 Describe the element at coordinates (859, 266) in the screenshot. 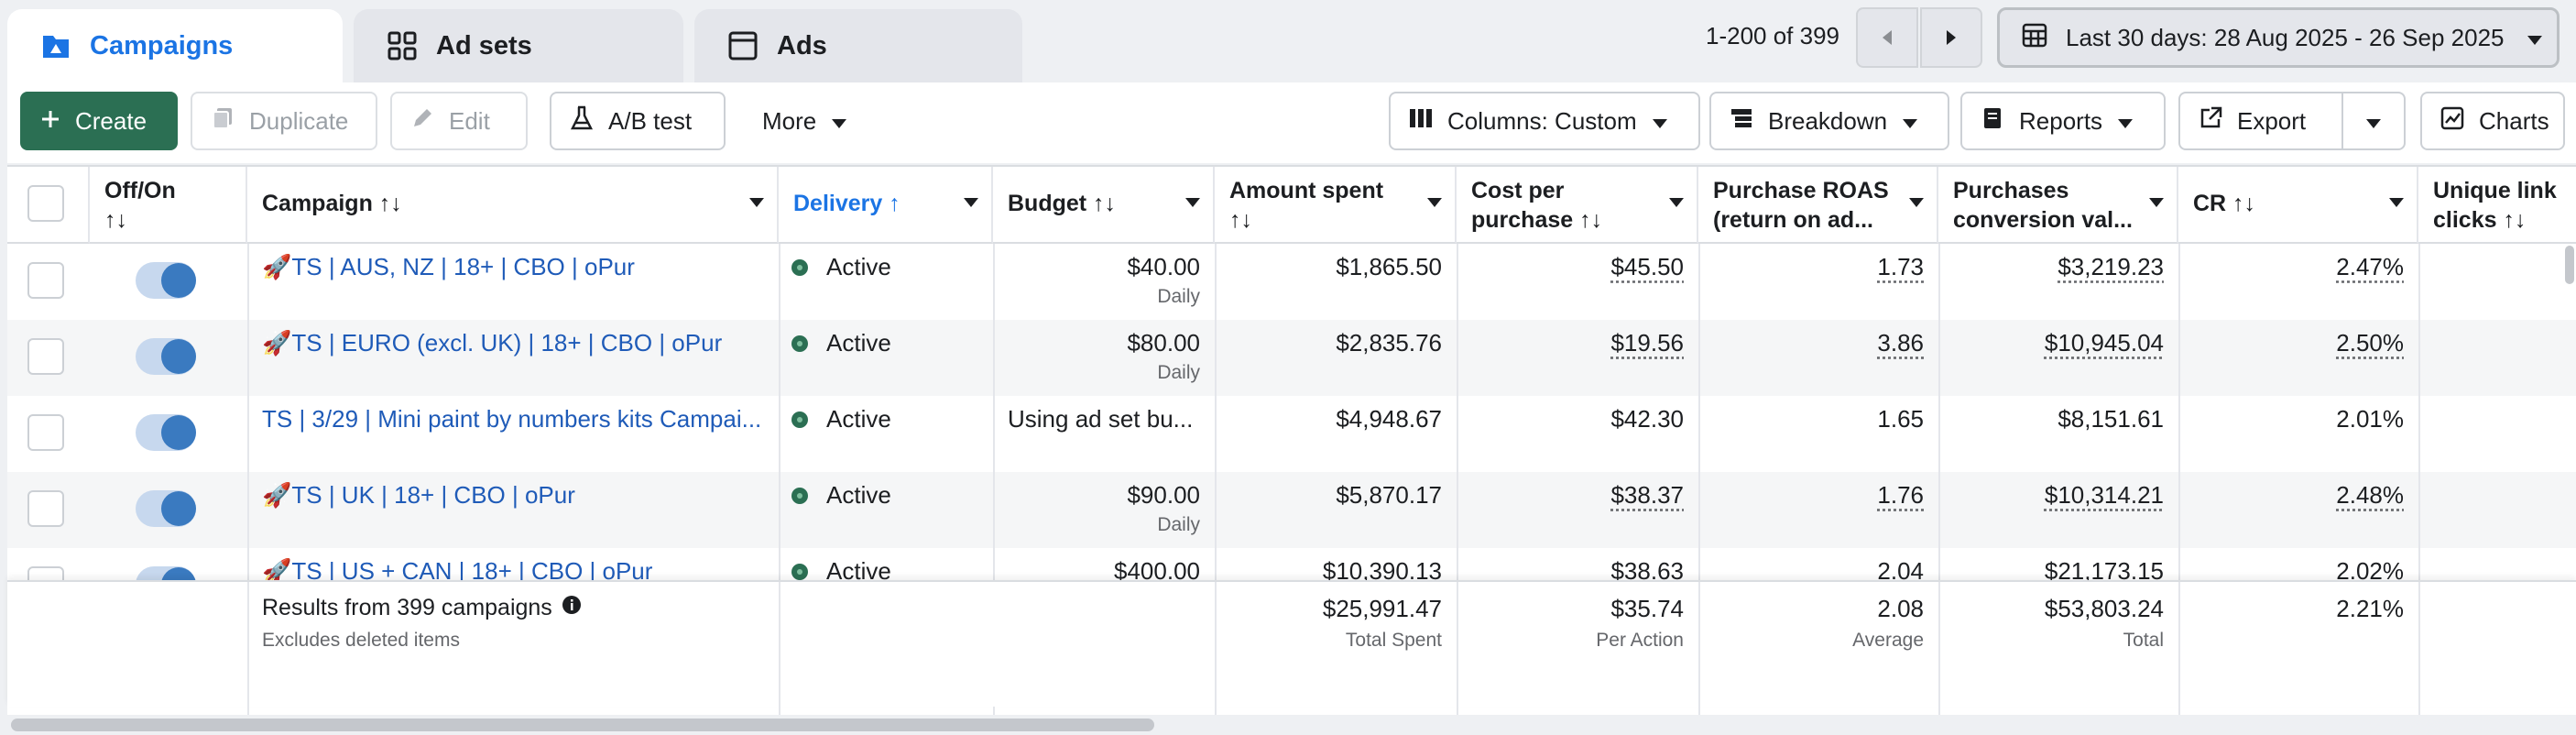

I see `delivery-label: Active` at that location.